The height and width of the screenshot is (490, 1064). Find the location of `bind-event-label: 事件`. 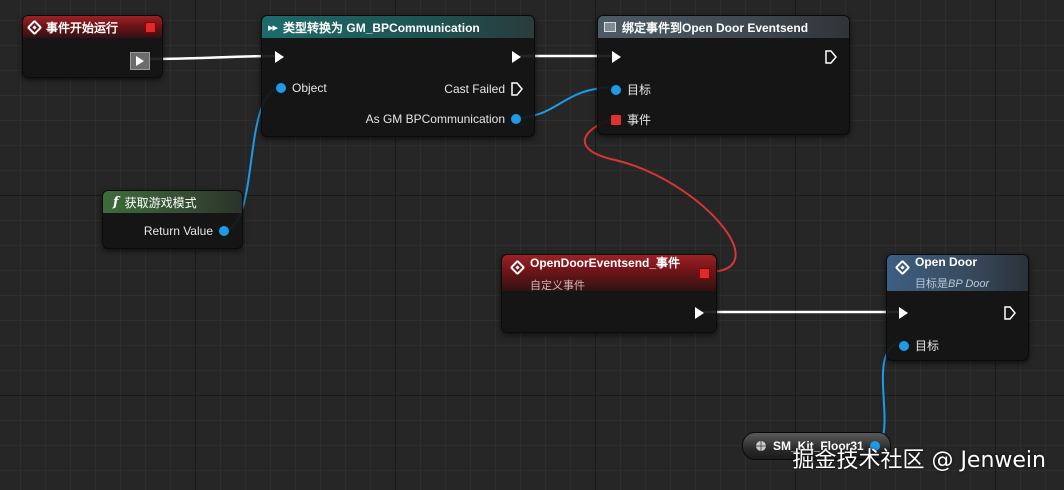

bind-event-label: 事件 is located at coordinates (639, 120).